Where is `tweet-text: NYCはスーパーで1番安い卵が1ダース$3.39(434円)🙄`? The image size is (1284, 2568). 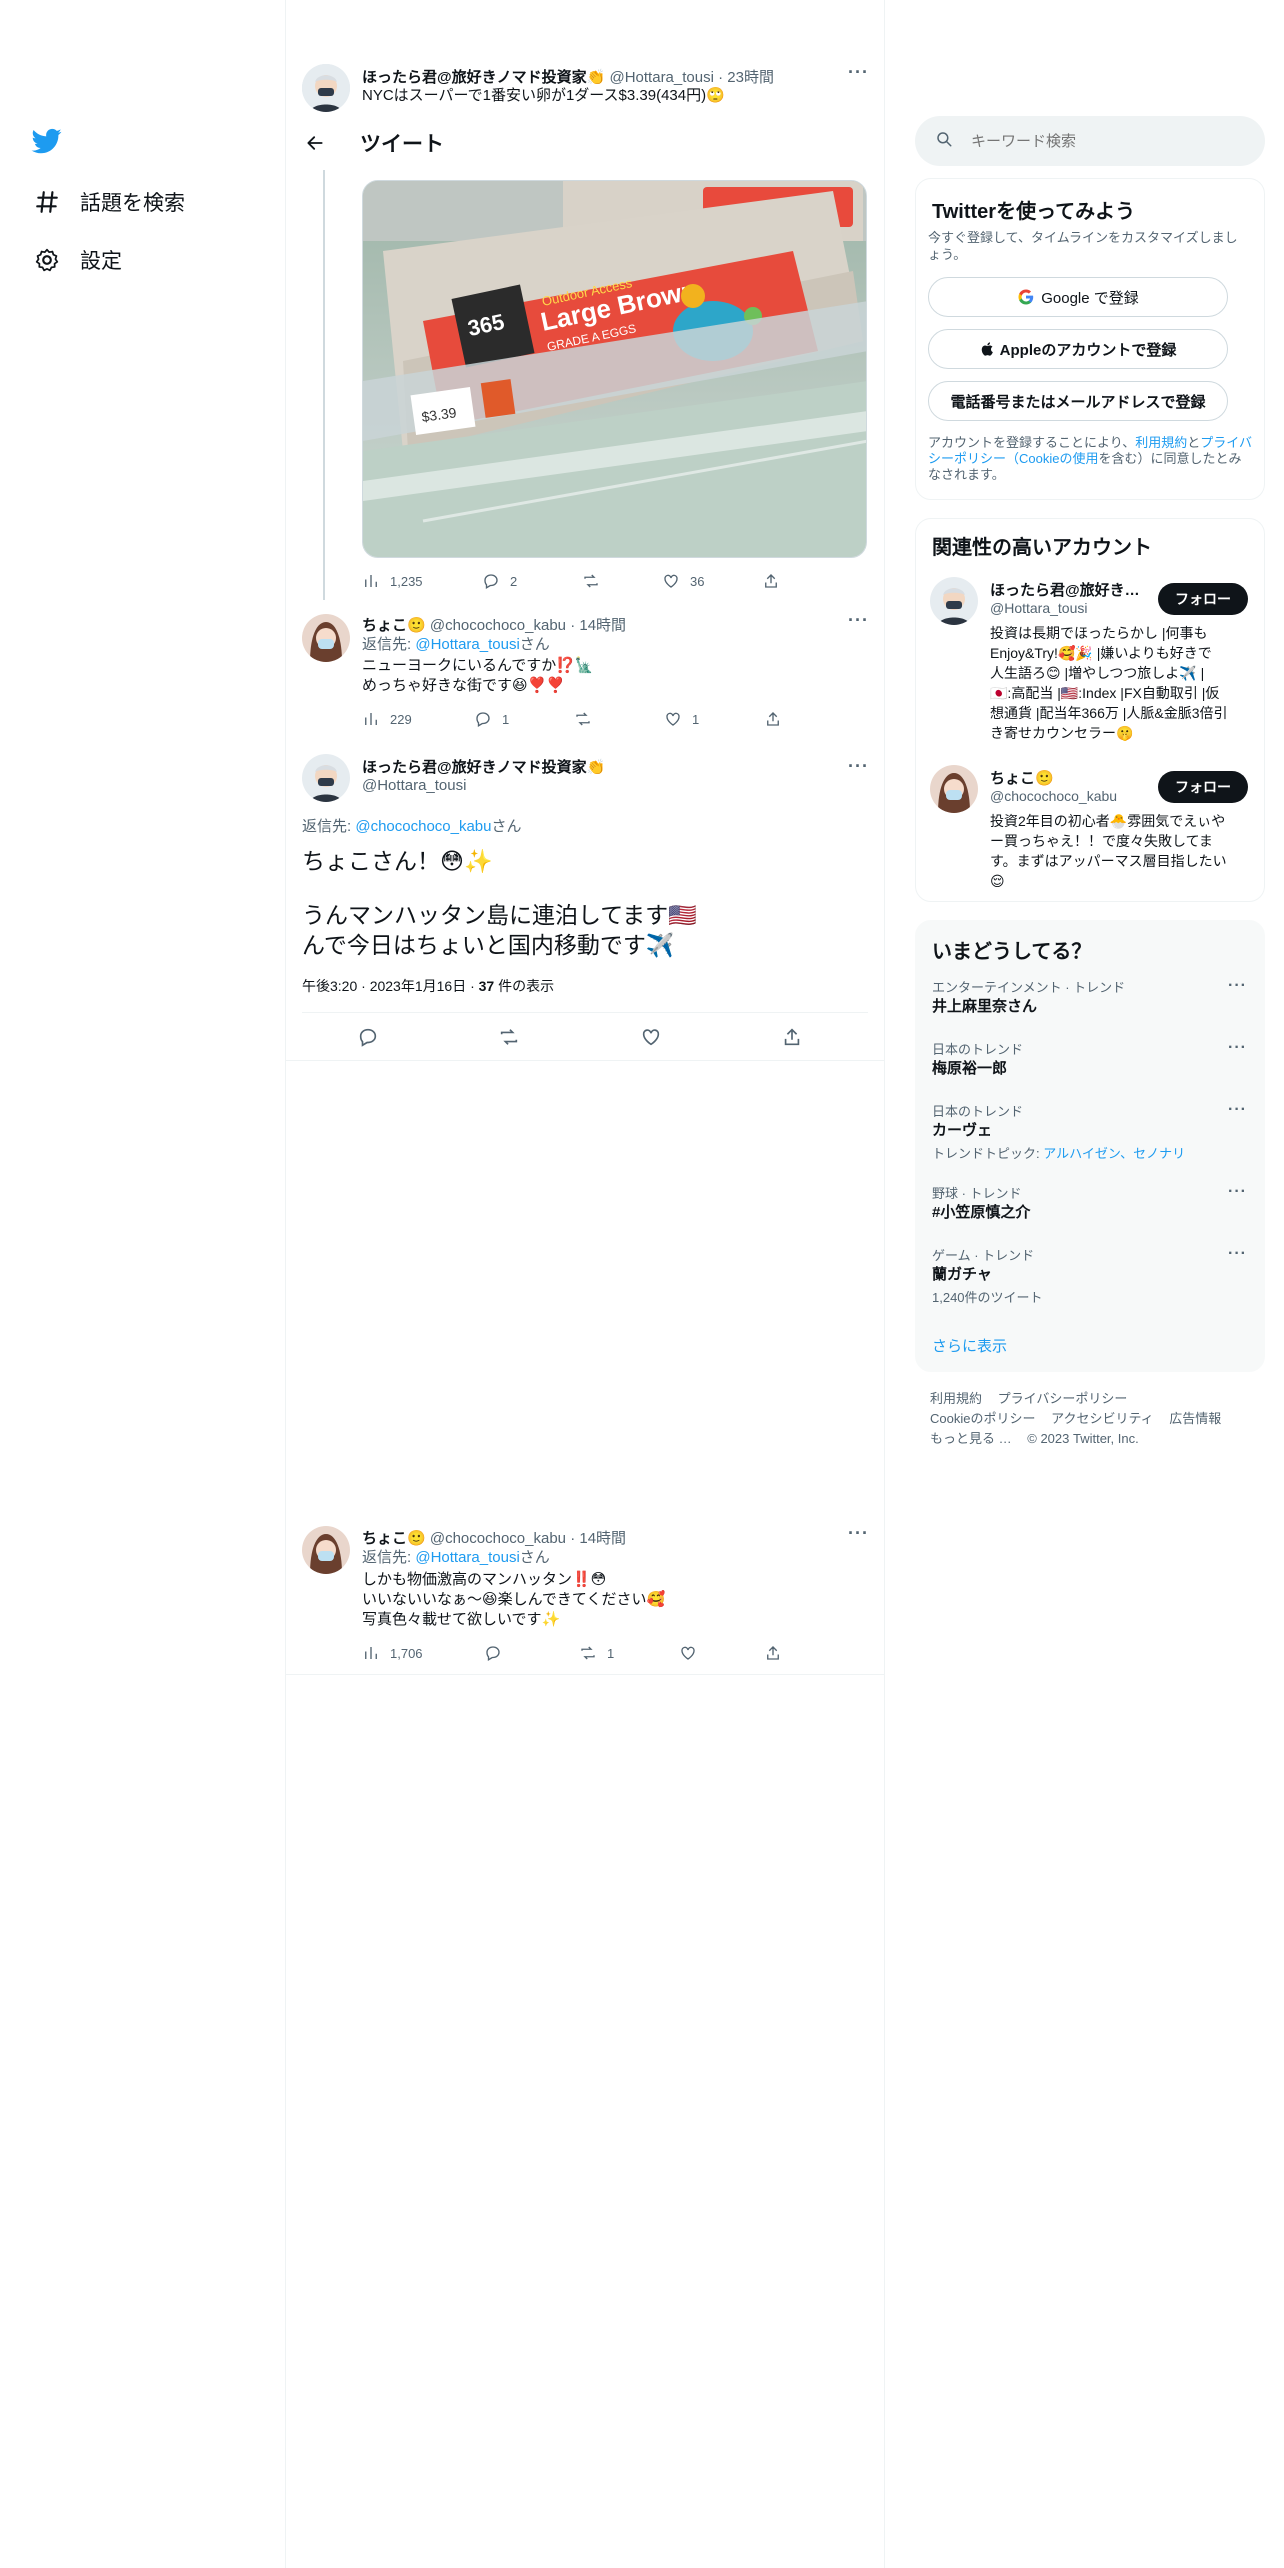 tweet-text: NYCはスーパーで1番安い卵が1ダース$3.39(434円)🙄 is located at coordinates (543, 95).